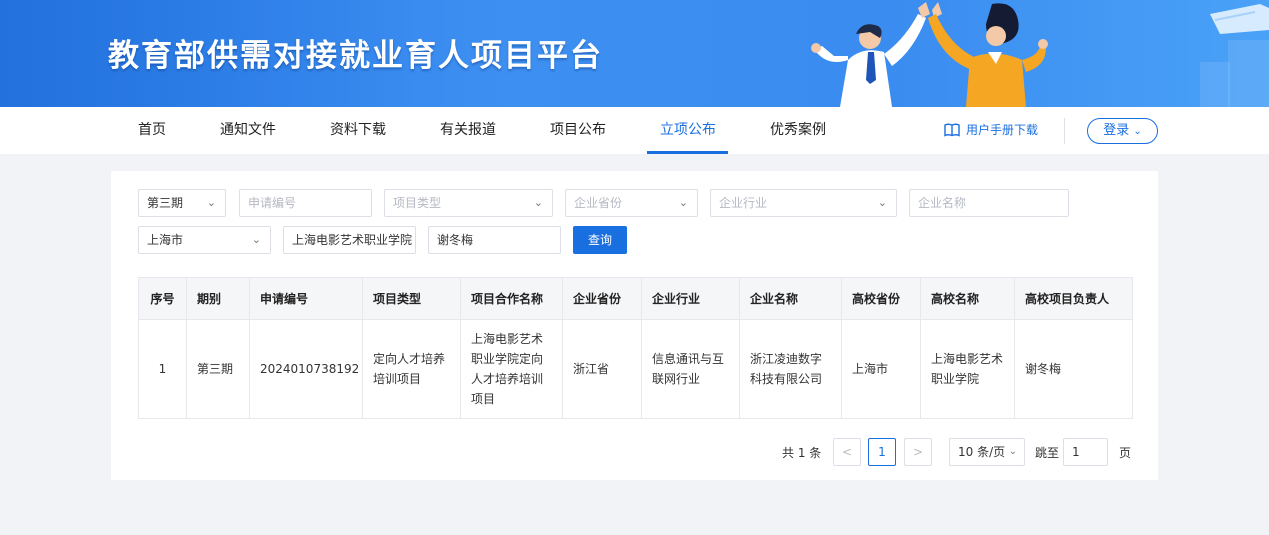  Describe the element at coordinates (578, 130) in the screenshot. I see `nav-item-projects: 项目公布` at that location.